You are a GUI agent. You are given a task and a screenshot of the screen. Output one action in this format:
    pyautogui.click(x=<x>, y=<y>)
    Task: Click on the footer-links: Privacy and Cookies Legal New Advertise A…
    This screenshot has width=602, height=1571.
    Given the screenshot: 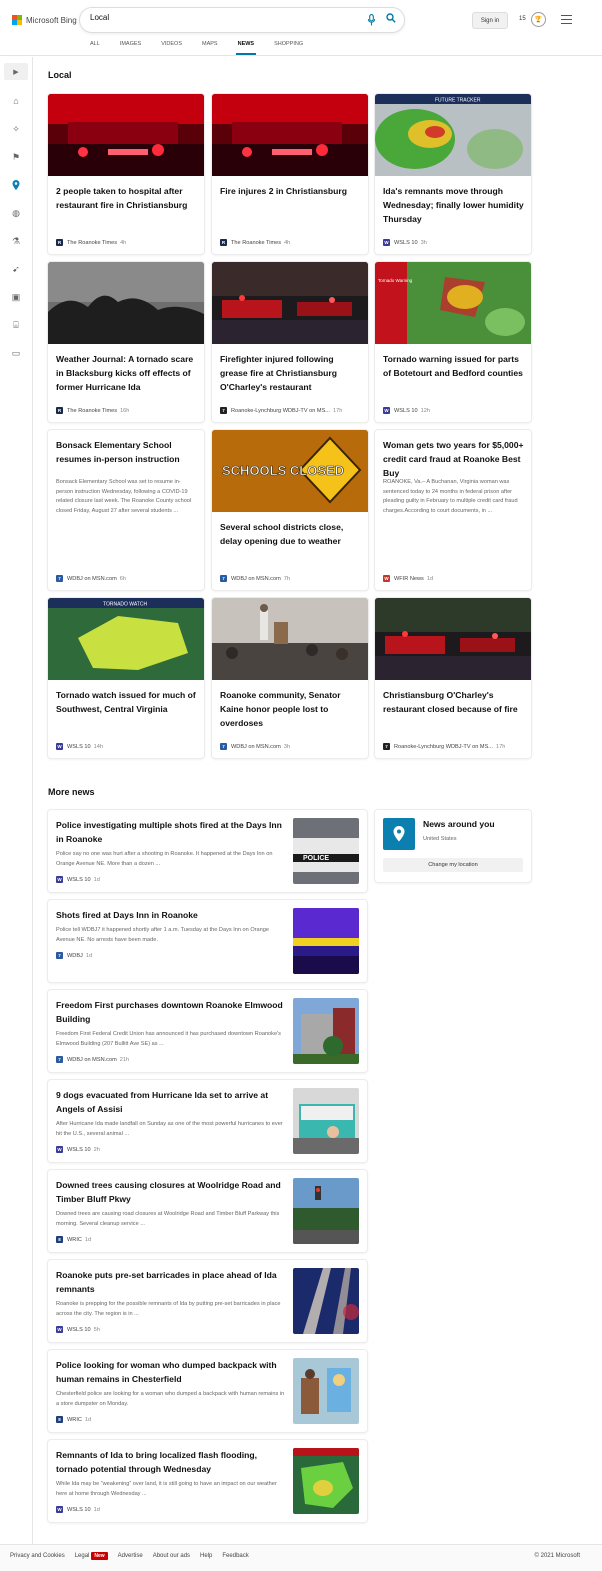 What is the action you would take?
    pyautogui.click(x=134, y=1556)
    